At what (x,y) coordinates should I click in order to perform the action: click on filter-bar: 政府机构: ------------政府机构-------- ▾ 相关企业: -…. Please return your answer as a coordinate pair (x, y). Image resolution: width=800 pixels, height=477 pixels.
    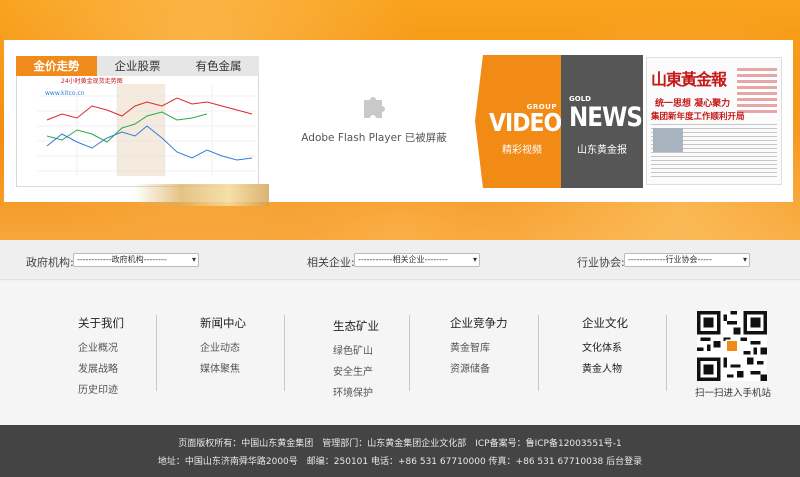
    Looking at the image, I should click on (400, 260).